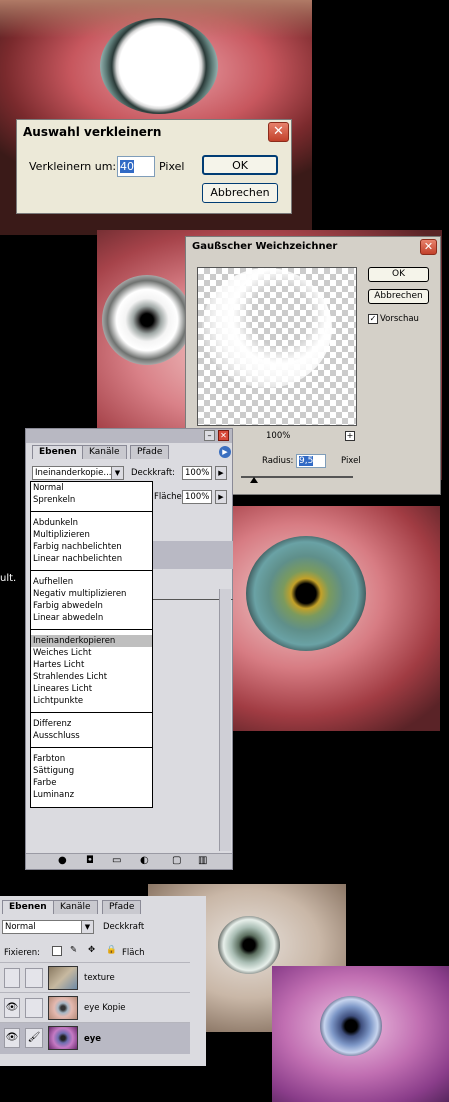 The width and height of the screenshot is (449, 1102). I want to click on menu-separator, so click(91, 629).